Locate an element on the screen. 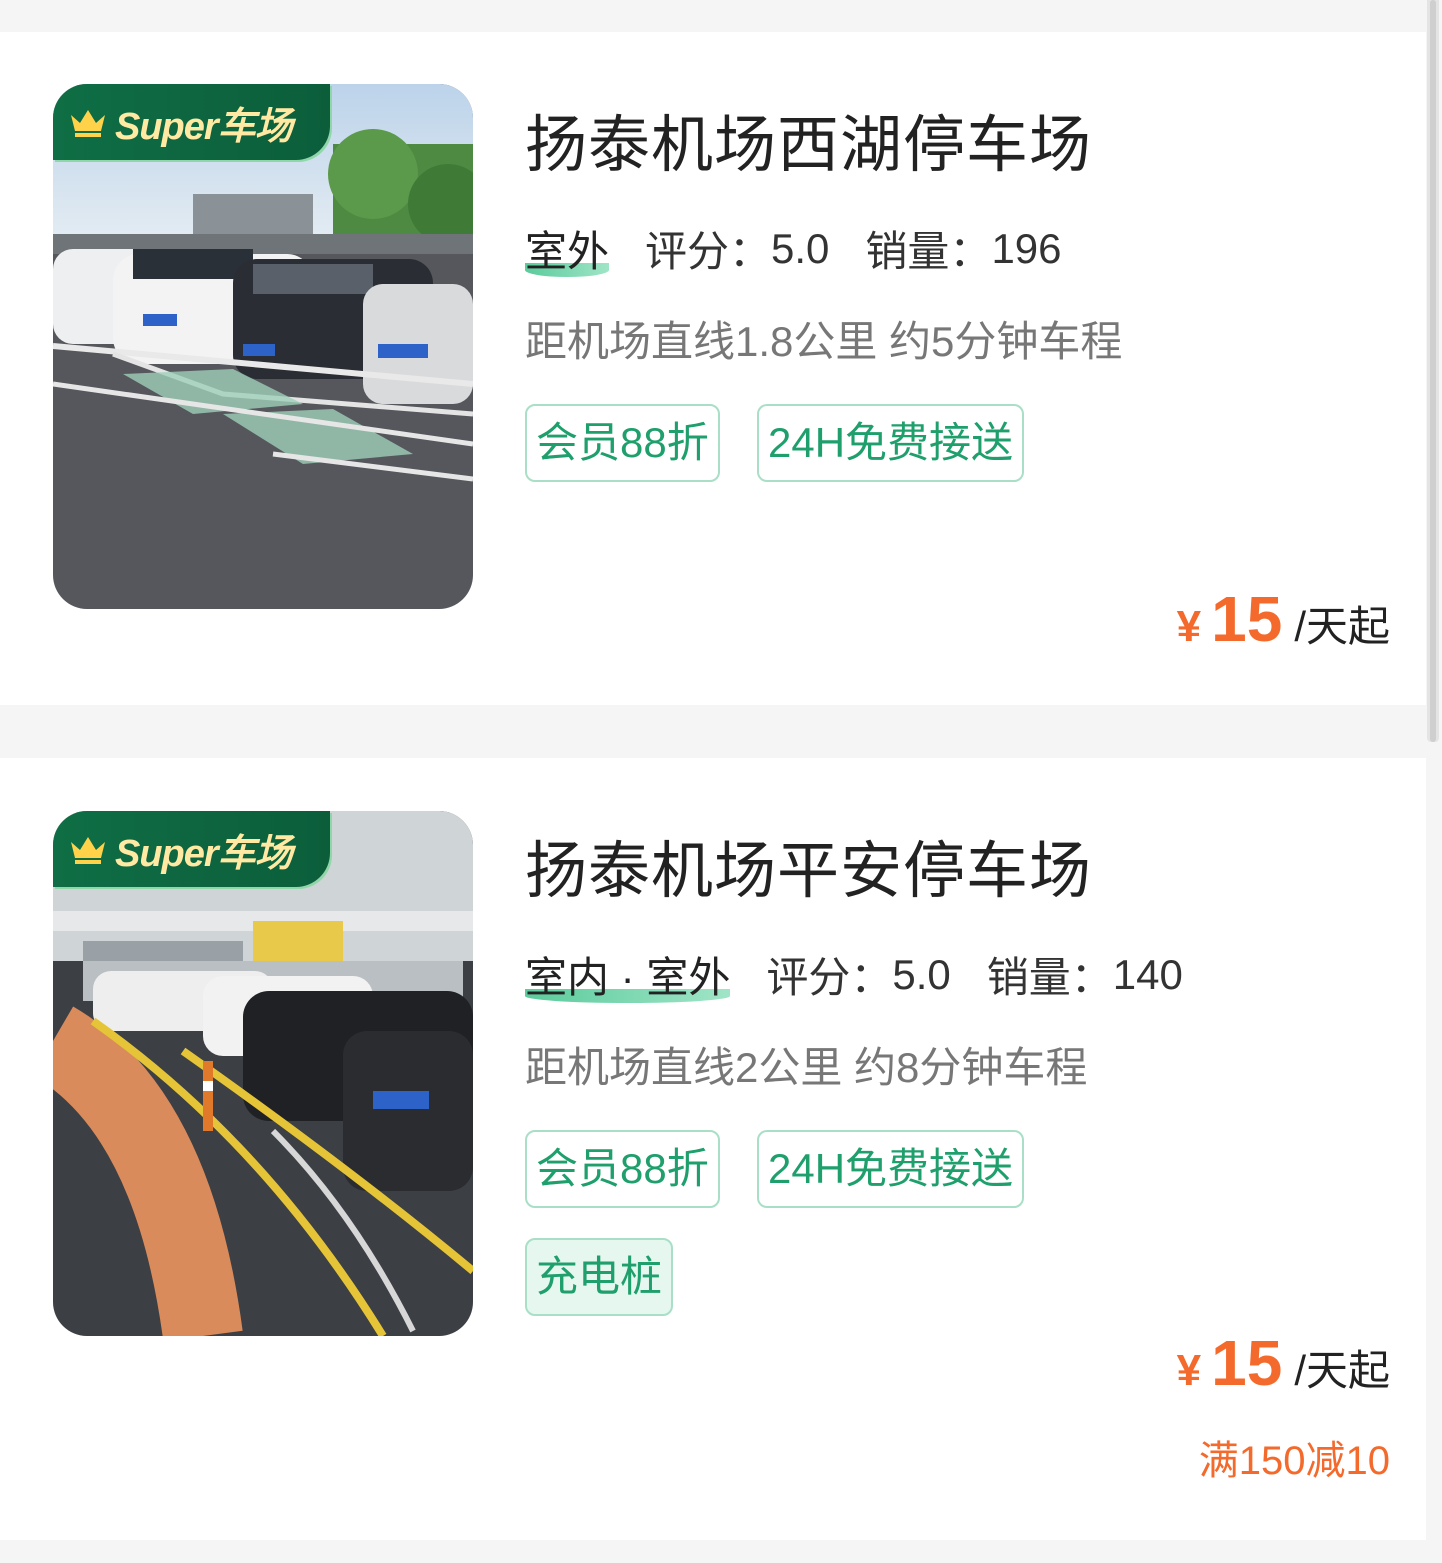 This screenshot has height=1563, width=1442. sales-value: 140 is located at coordinates (1147, 974).